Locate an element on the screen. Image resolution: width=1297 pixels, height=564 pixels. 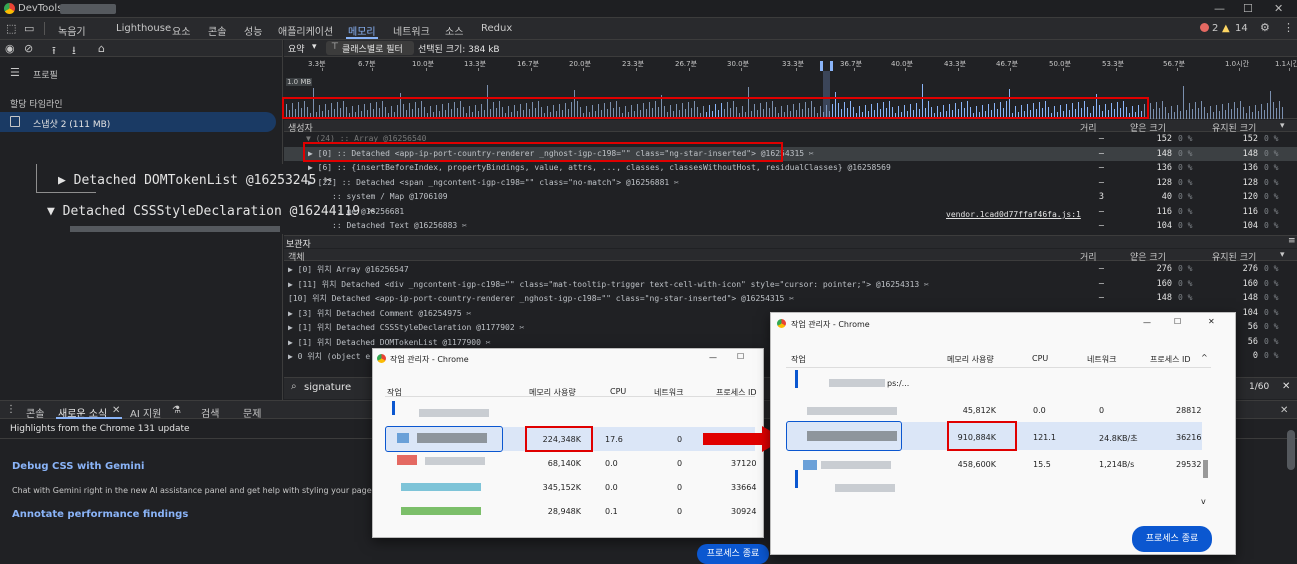
tm2-end-process-button: 프로세스 종료 is located at coordinates (1172, 539).